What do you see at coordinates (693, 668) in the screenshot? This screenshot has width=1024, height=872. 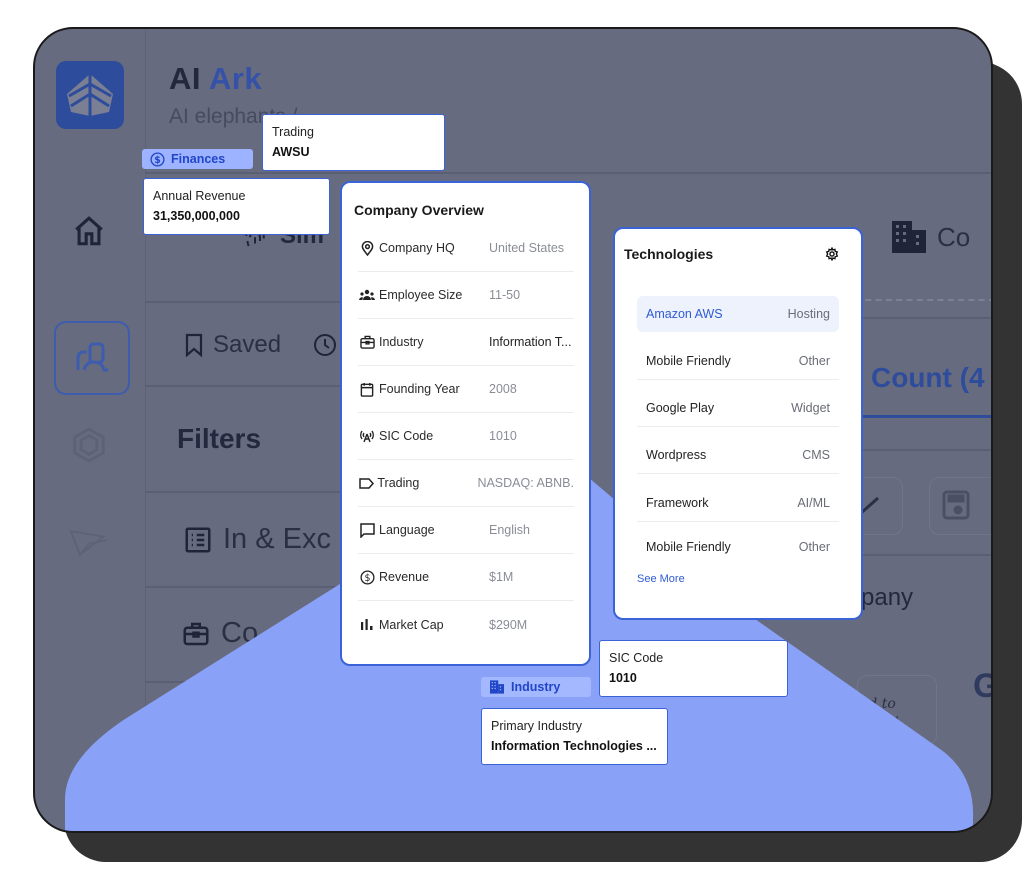 I see `sic-code-card: SIC Code 1010` at bounding box center [693, 668].